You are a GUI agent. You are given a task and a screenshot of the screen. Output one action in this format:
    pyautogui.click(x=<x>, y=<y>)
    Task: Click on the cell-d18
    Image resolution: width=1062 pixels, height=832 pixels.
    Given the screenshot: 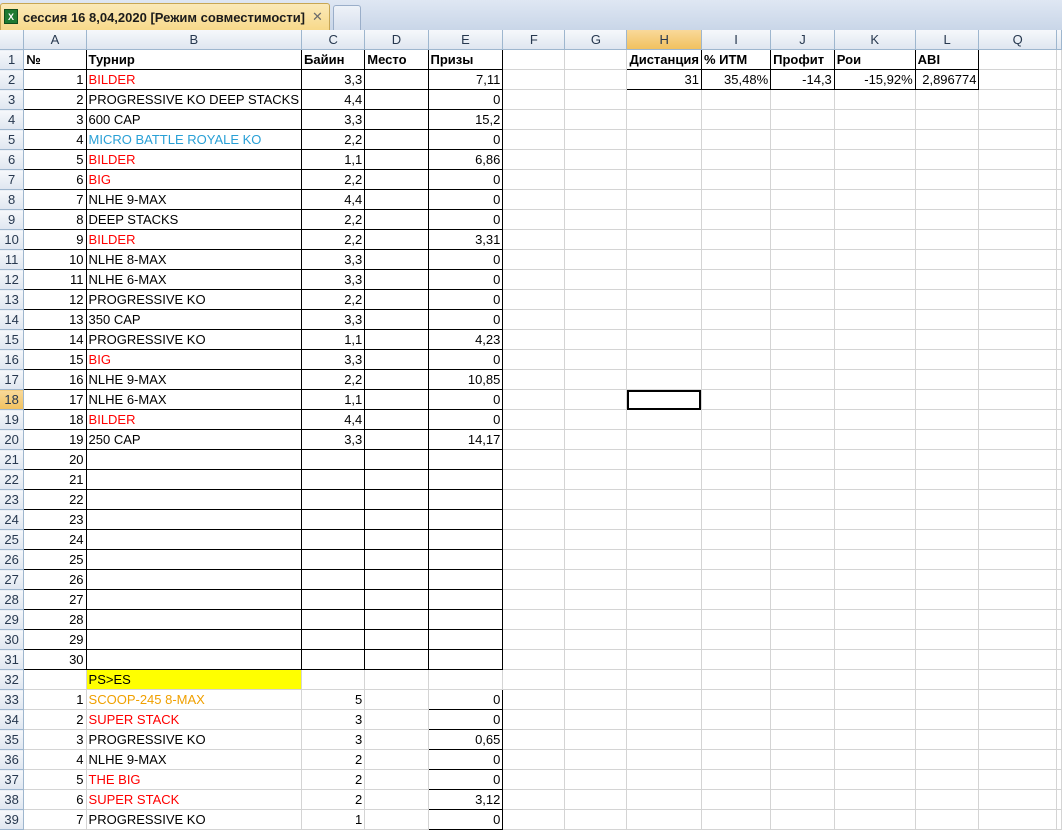 What is the action you would take?
    pyautogui.click(x=396, y=399)
    